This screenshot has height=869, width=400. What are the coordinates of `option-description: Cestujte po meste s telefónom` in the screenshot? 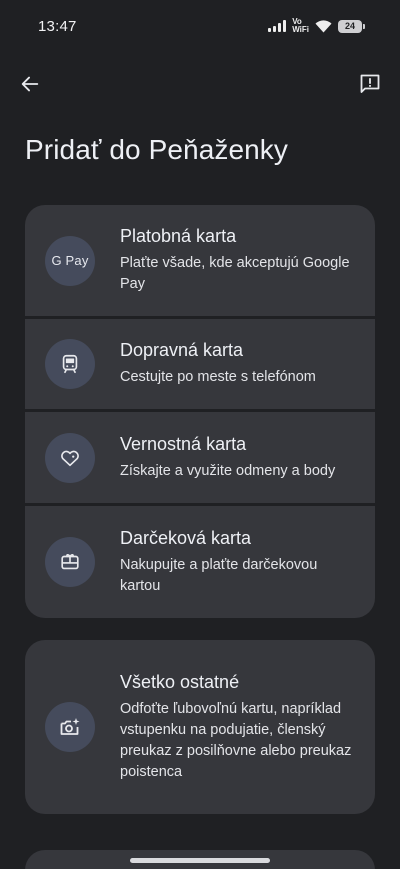 It's located at (218, 377).